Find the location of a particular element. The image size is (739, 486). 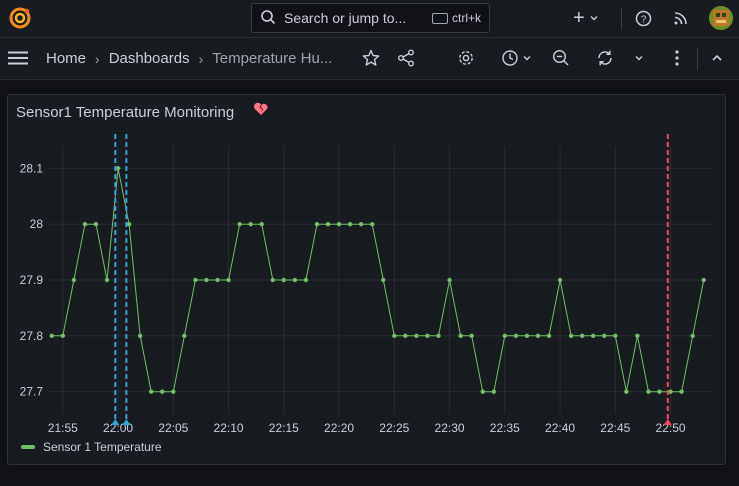

news-icon is located at coordinates (680, 18).